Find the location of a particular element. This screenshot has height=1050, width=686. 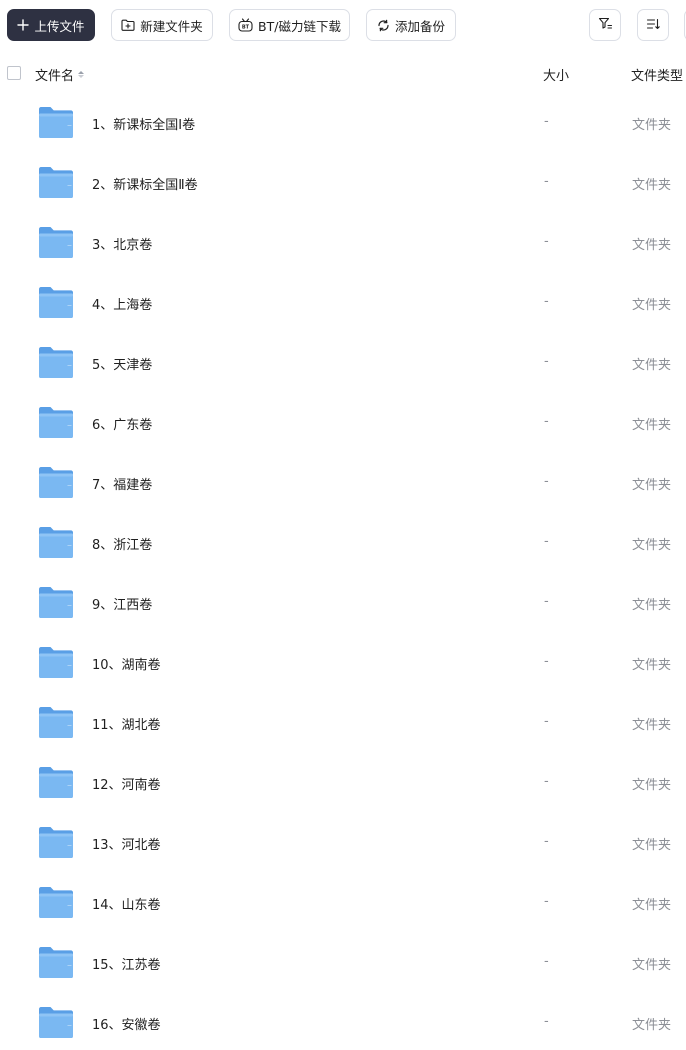

upload-file-button: 上传文件 is located at coordinates (51, 25).